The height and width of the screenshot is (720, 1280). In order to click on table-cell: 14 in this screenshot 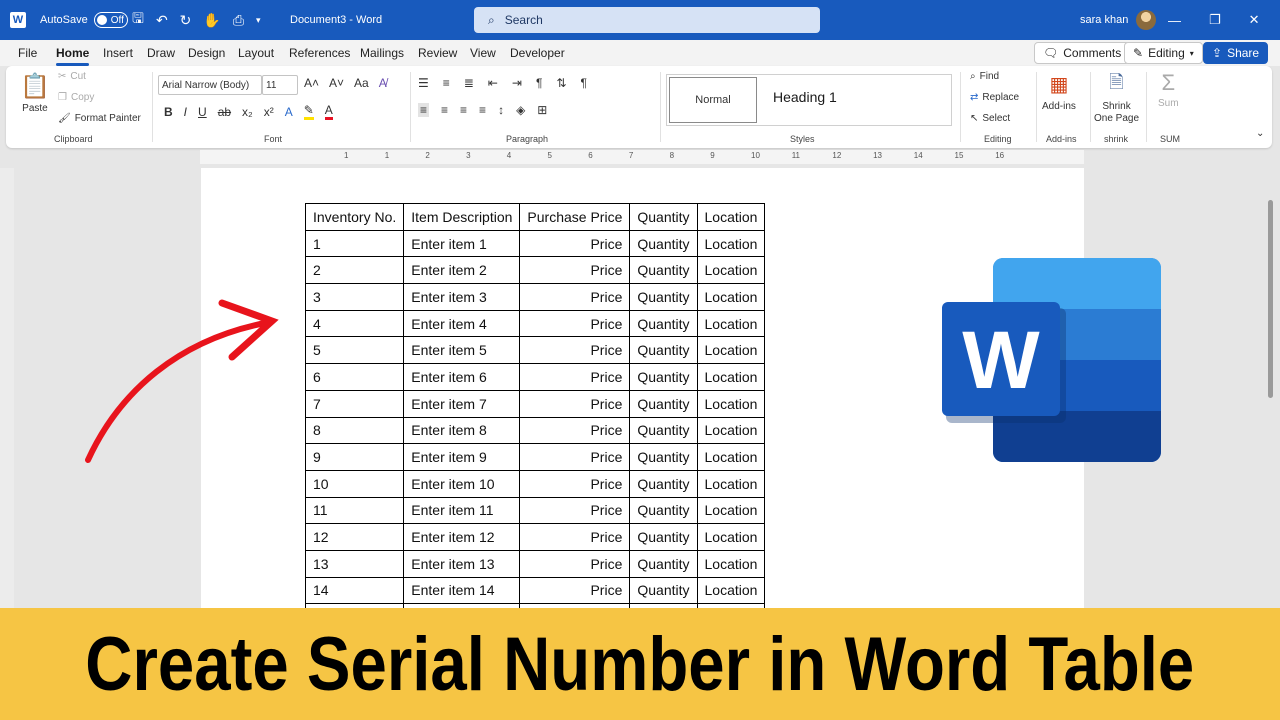, I will do `click(354, 590)`.